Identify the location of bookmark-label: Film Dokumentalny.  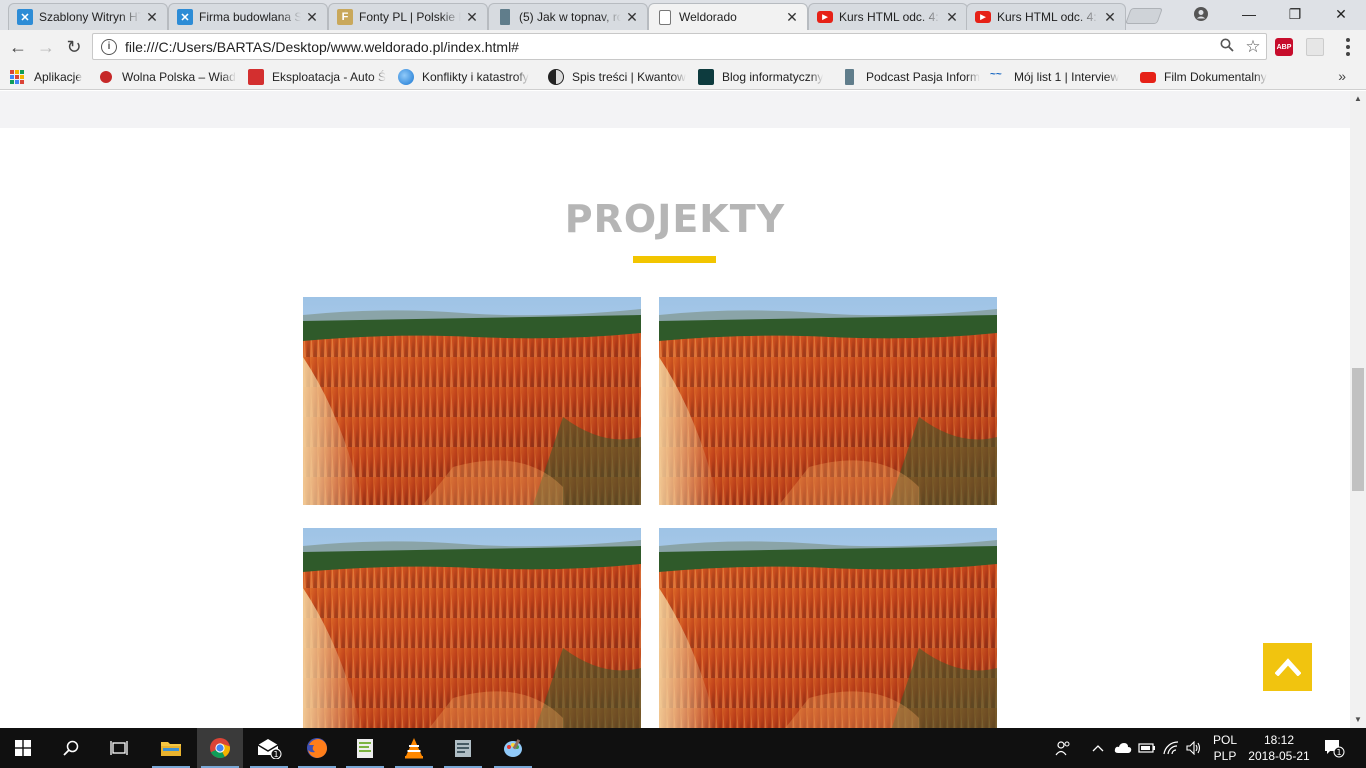
(1215, 77).